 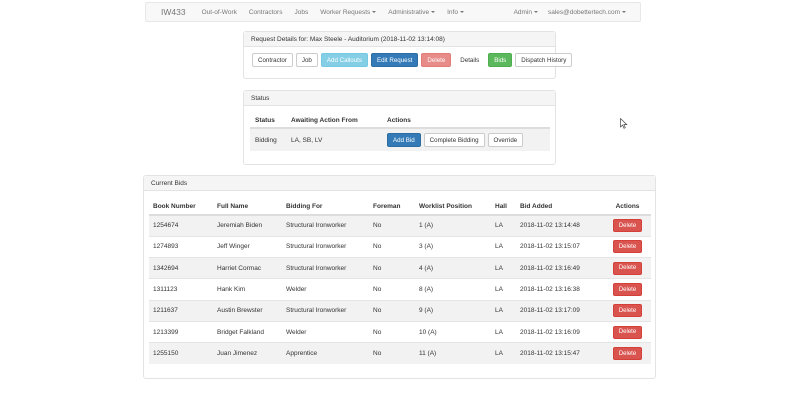 I want to click on status-heading: Status, so click(x=399, y=98).